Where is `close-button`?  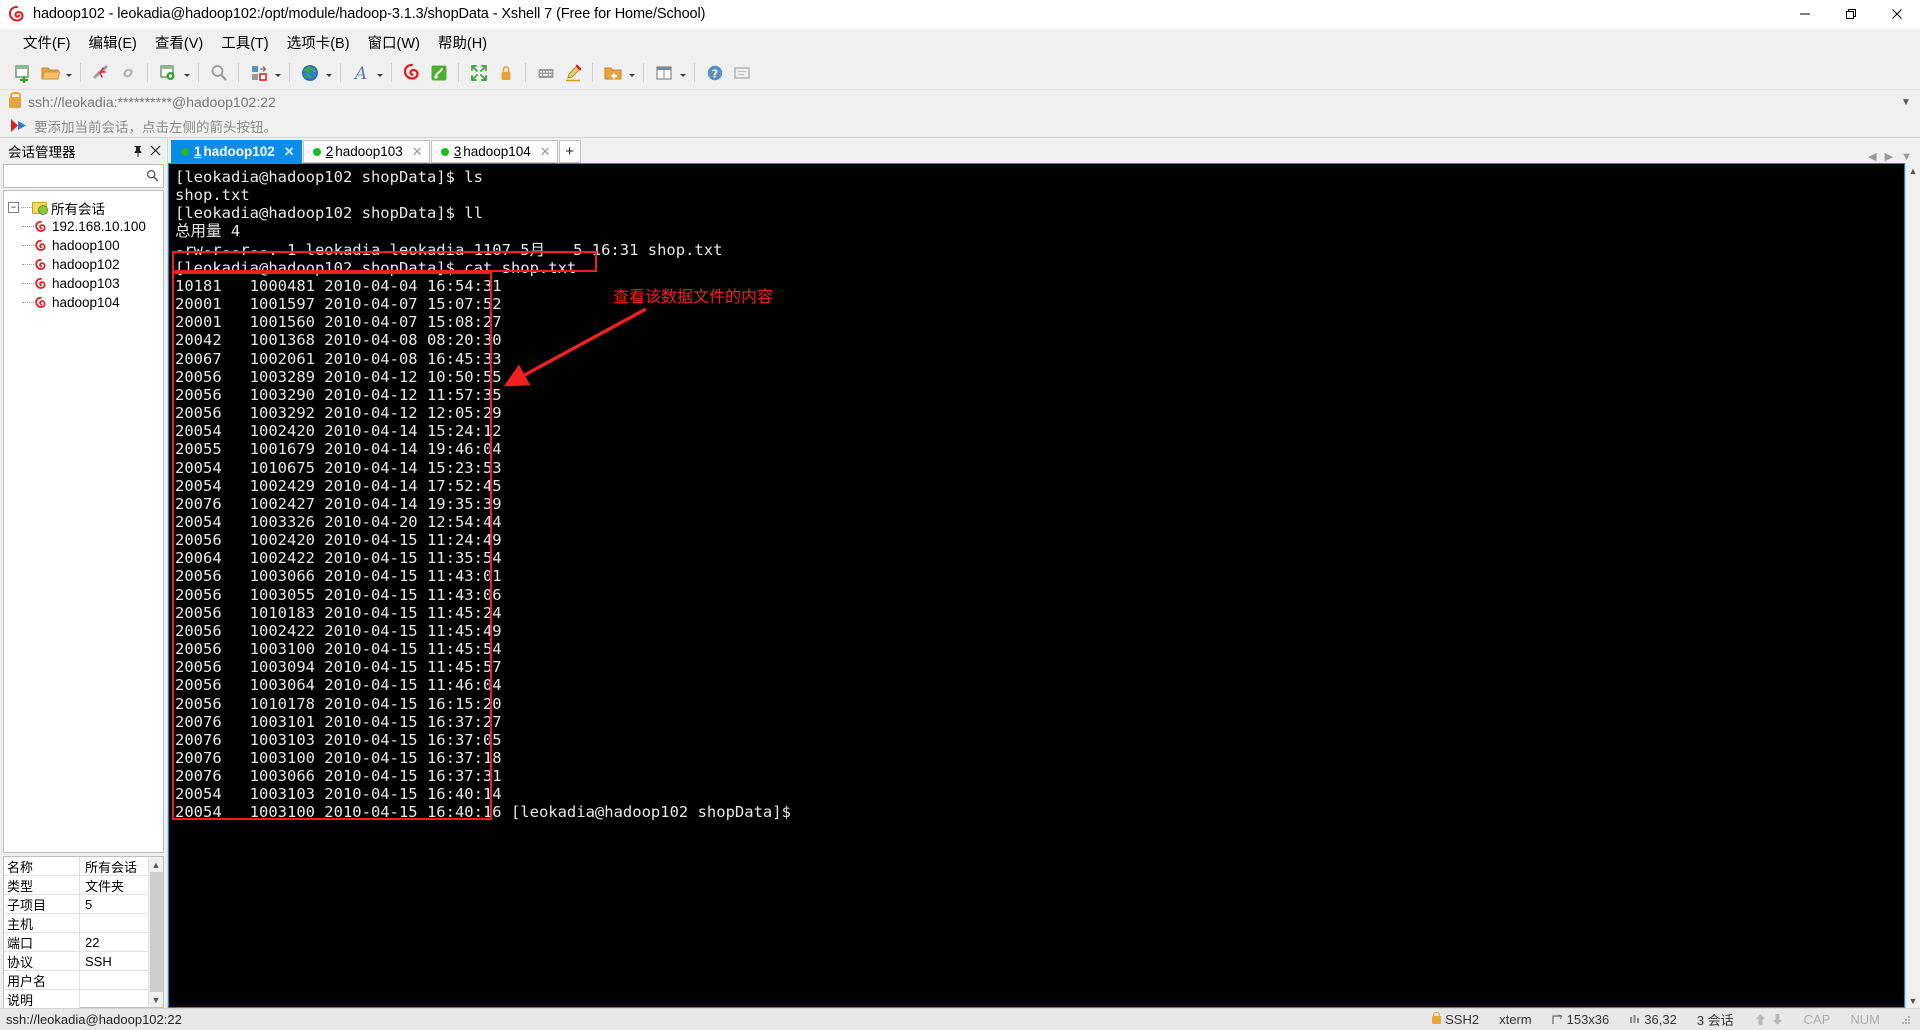 close-button is located at coordinates (1897, 14).